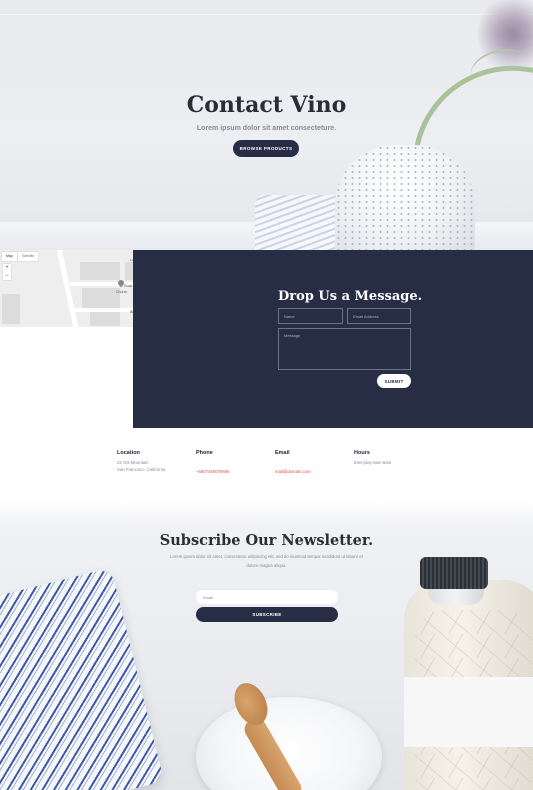  What do you see at coordinates (267, 614) in the screenshot?
I see `subscribe-button: SUBSCRIBE` at bounding box center [267, 614].